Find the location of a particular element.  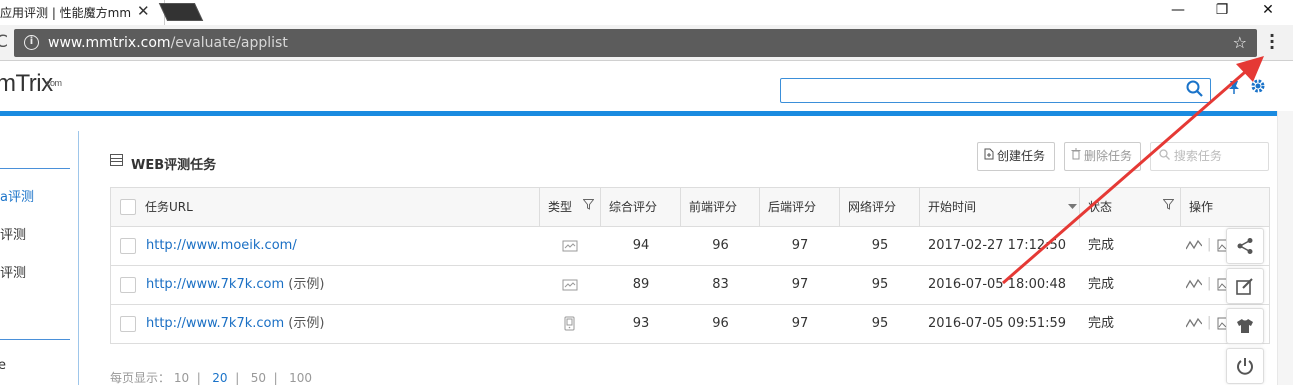

create-icon is located at coordinates (989, 156).